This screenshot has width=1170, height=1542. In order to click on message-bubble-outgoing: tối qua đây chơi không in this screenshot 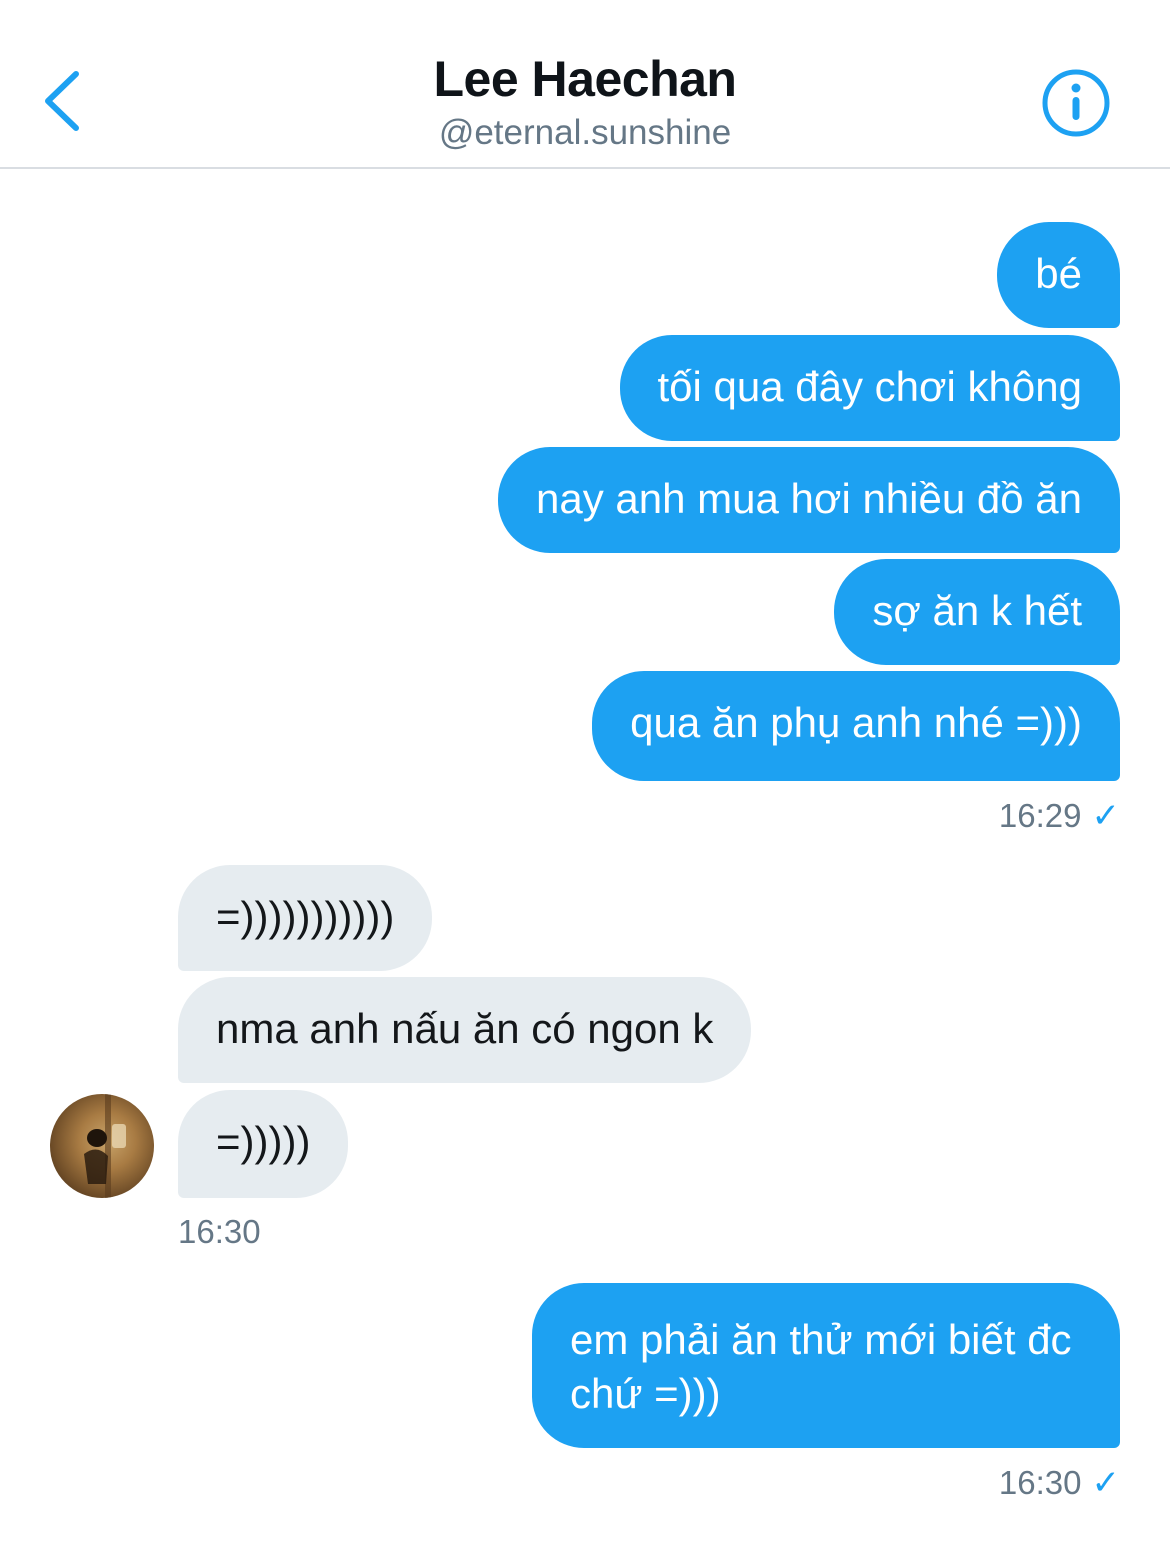, I will do `click(869, 388)`.